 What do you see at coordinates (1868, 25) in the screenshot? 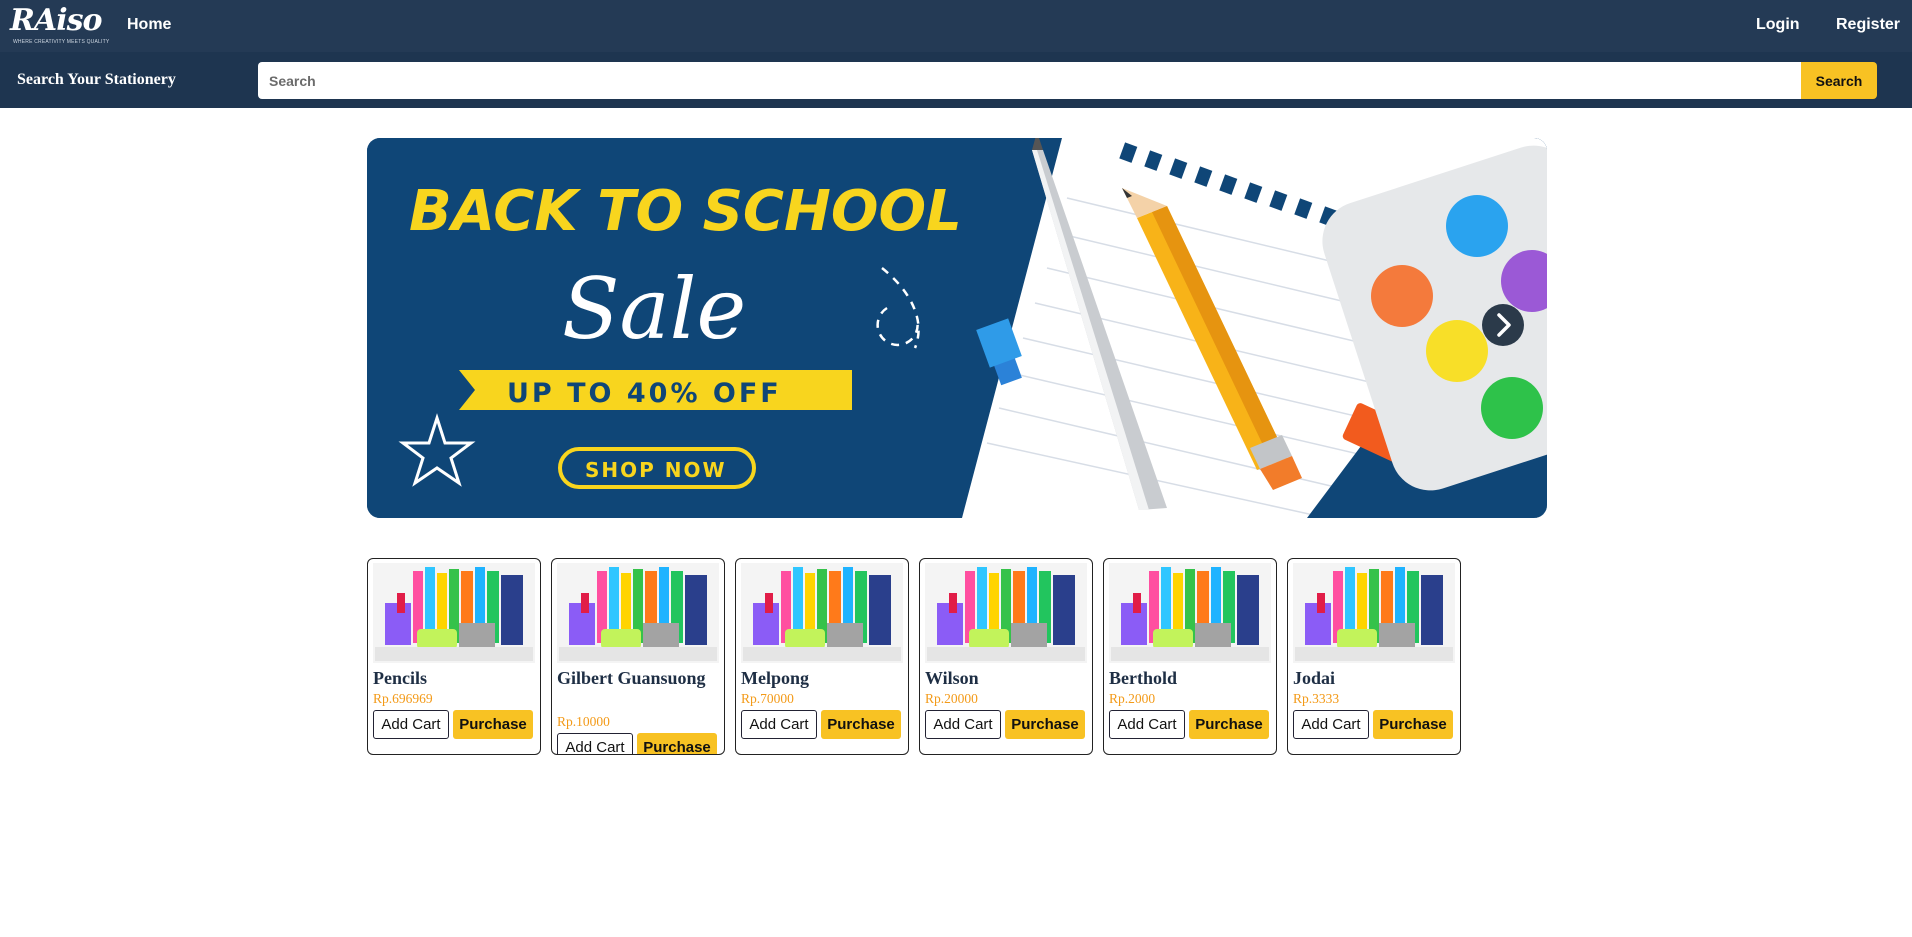
I see `nav-register-link: Register` at bounding box center [1868, 25].